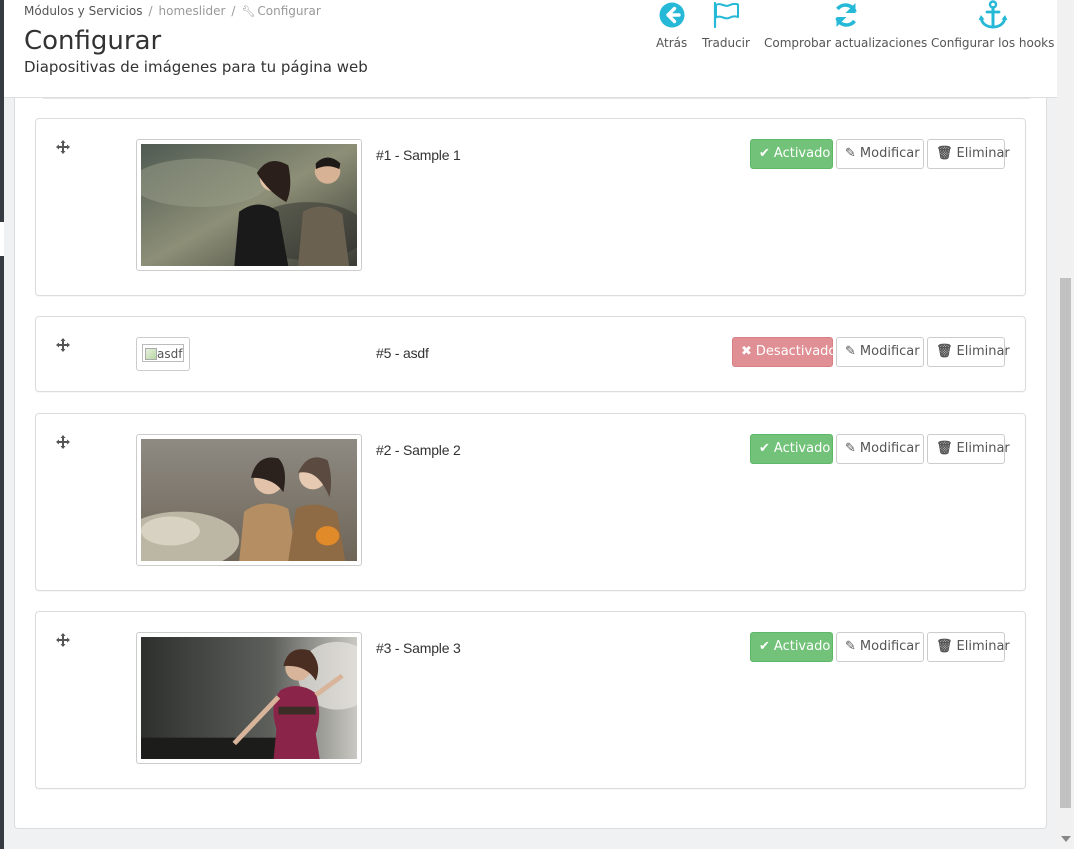 This screenshot has width=1074, height=849. I want to click on slide-actions: ✖ Desactivado ✎ Modificar 🗑︎ Eliminar, so click(871, 353).